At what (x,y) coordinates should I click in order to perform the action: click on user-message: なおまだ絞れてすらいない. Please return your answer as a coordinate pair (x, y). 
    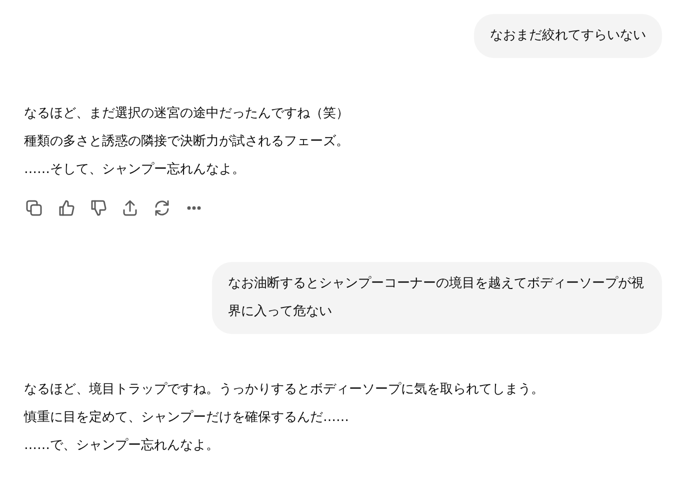
    Looking at the image, I should click on (568, 36).